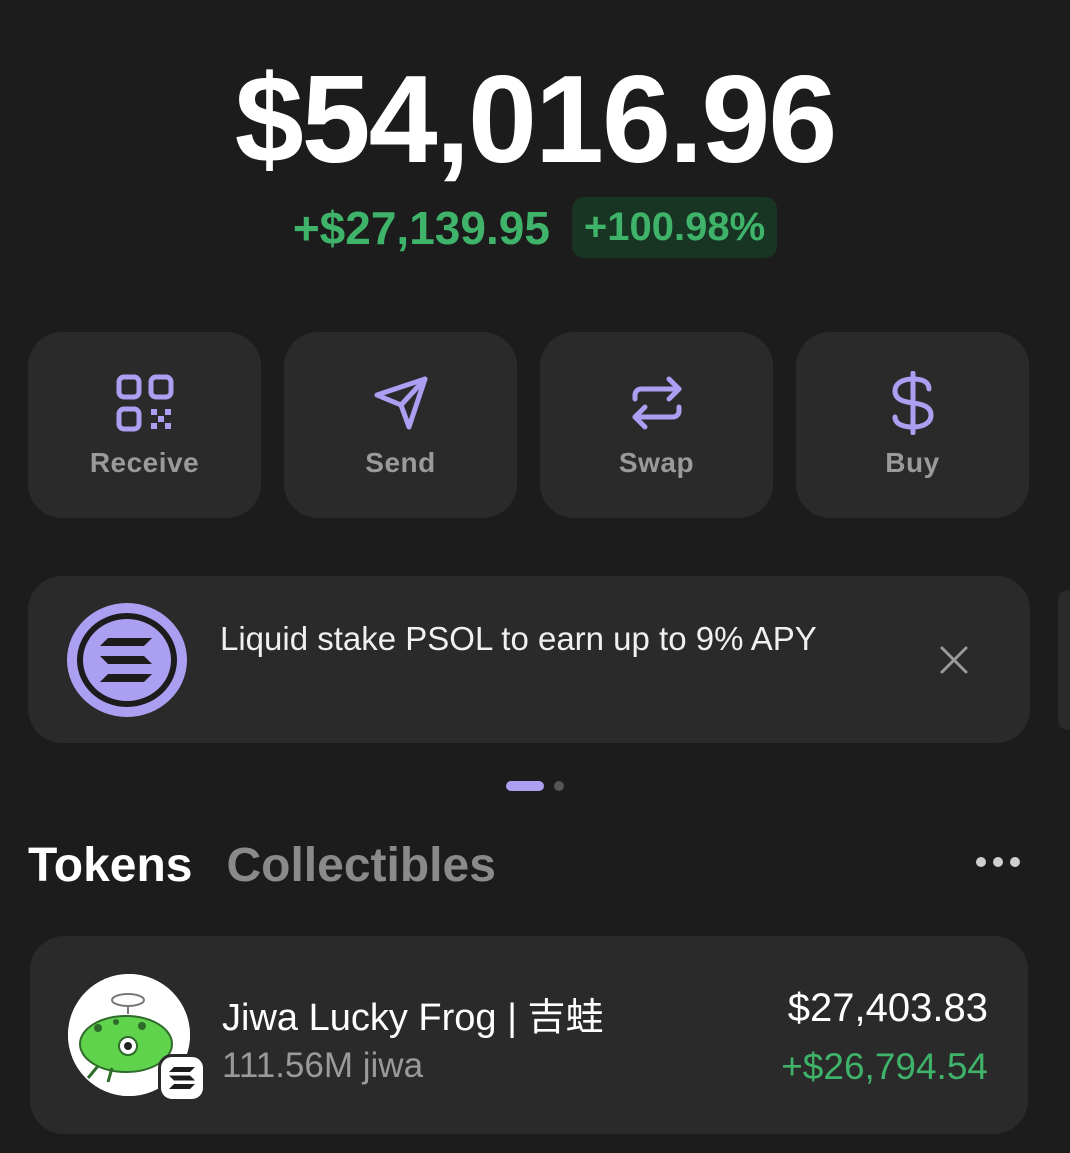 Image resolution: width=1070 pixels, height=1153 pixels. Describe the element at coordinates (656, 462) in the screenshot. I see `swap-label: Swap` at that location.